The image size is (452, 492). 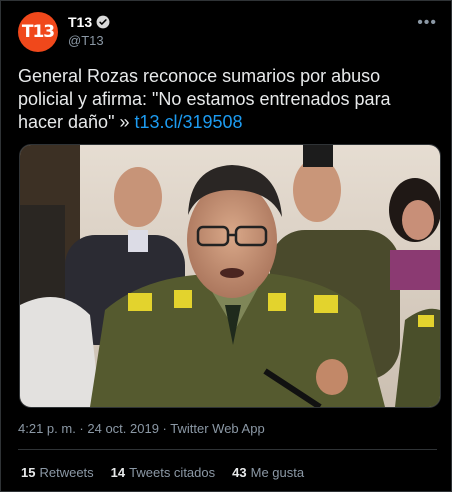 I want to click on more-options-icon: •••, so click(x=427, y=23).